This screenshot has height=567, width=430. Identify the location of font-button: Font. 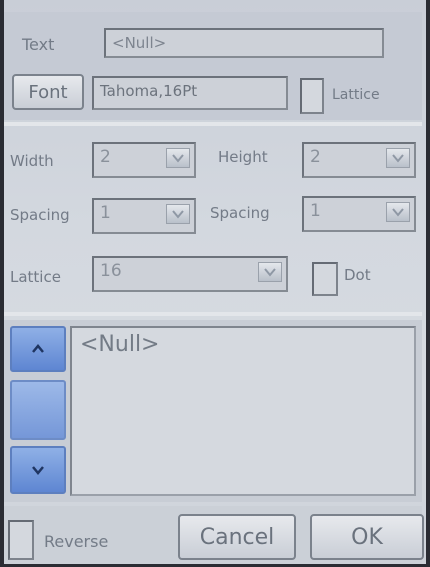
(48, 92).